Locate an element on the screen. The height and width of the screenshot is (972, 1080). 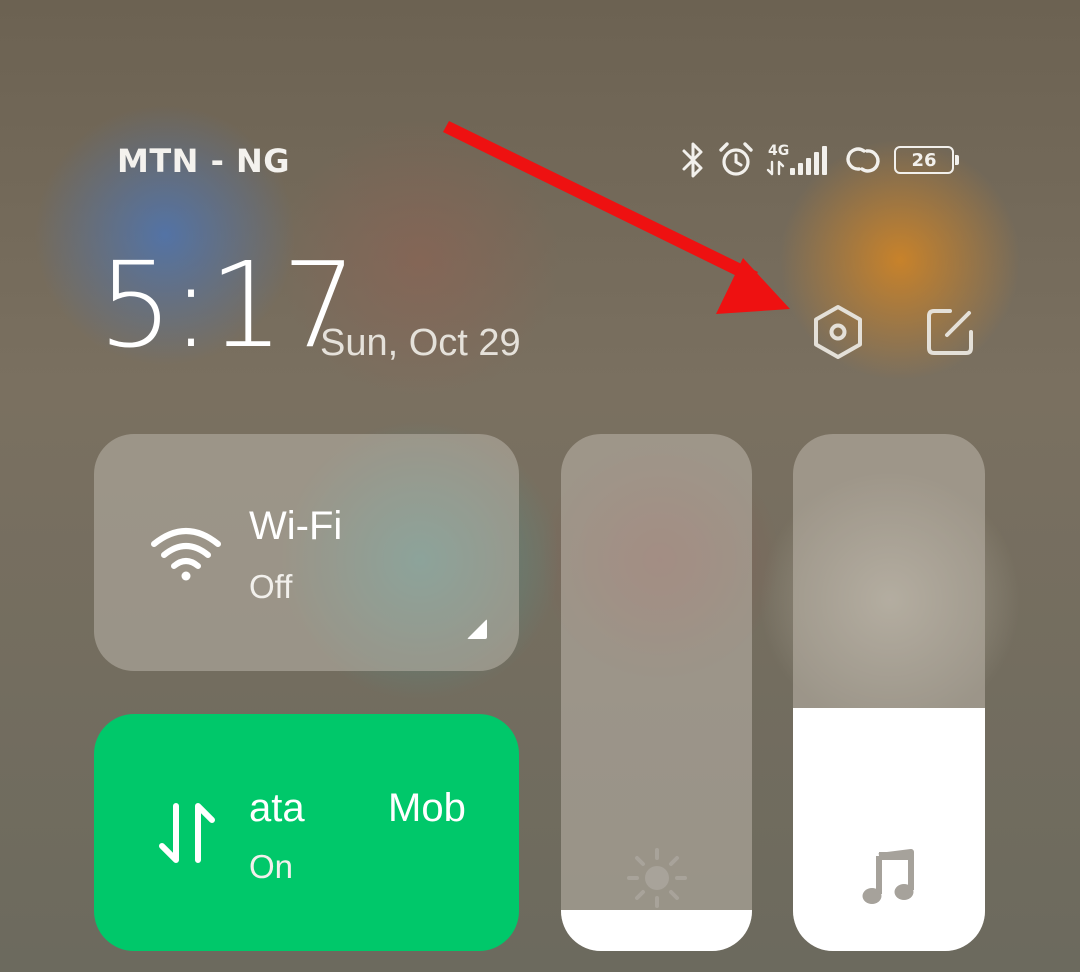
data-transfer-icon is located at coordinates (187, 835).